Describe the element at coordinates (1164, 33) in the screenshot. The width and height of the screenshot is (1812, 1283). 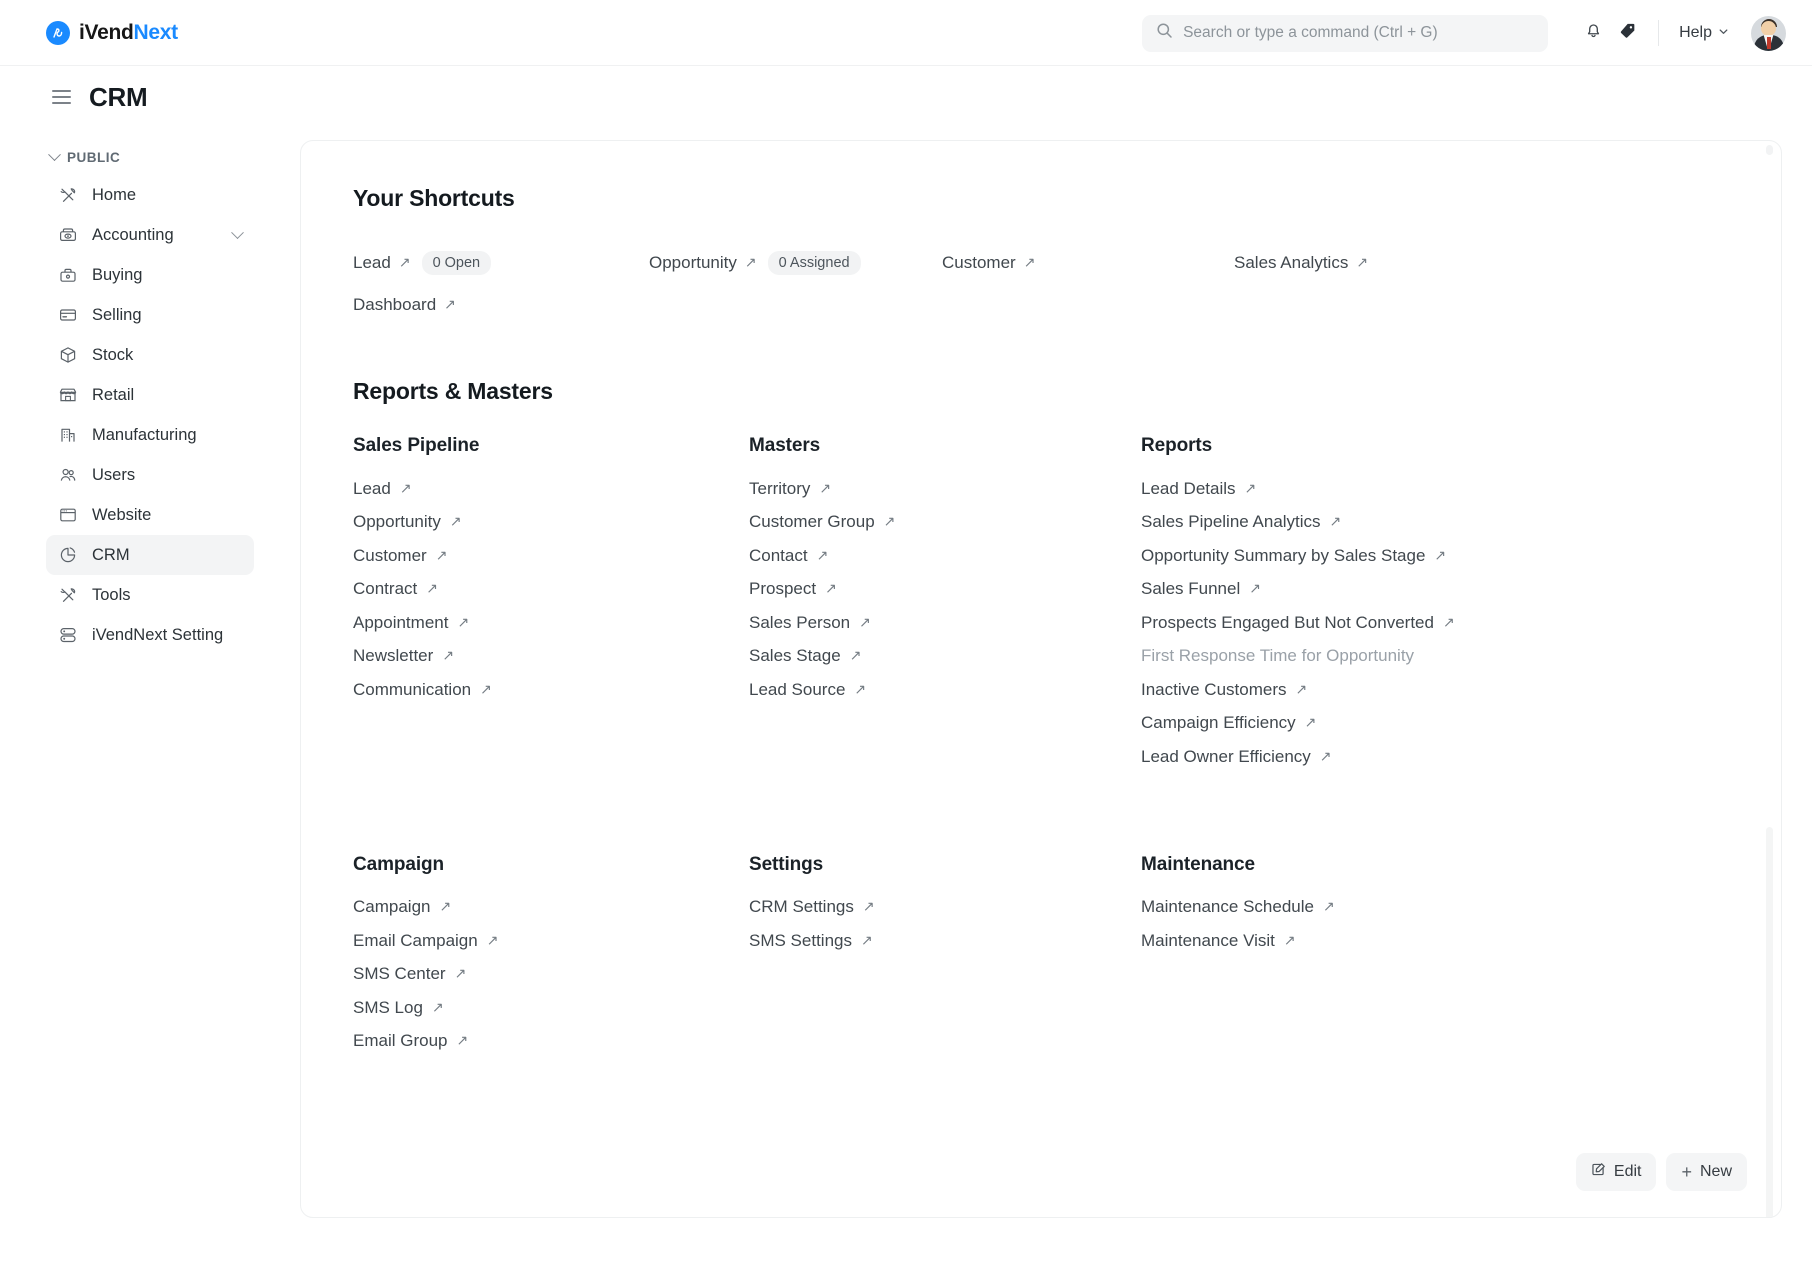
I see `search-icon` at that location.